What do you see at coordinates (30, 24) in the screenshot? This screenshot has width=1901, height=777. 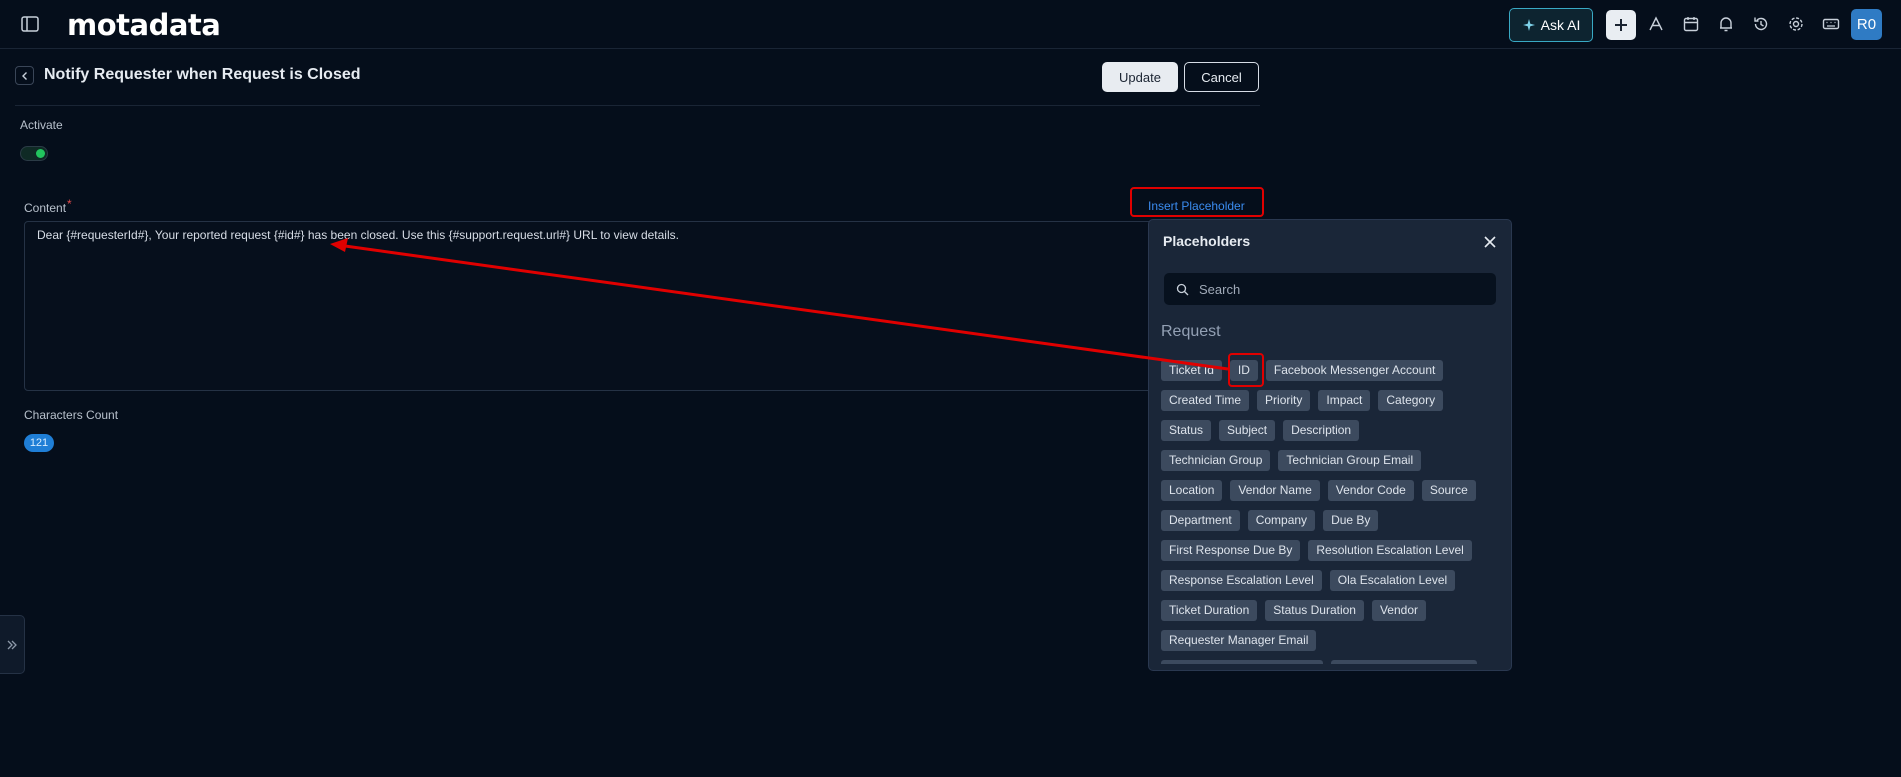 I see `sidebar-toggle-icon` at bounding box center [30, 24].